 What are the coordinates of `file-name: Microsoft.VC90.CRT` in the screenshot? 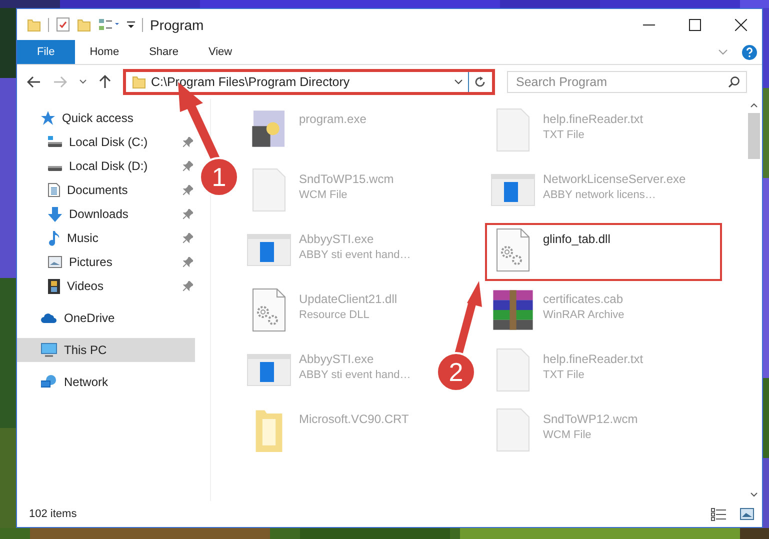 It's located at (354, 419).